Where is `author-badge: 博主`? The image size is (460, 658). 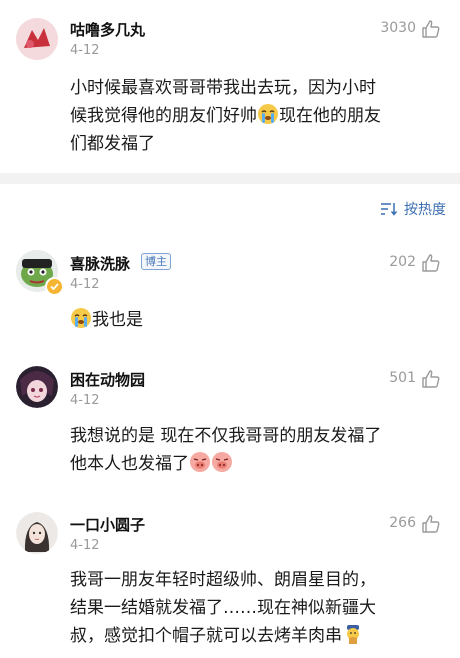
author-badge: 博主 is located at coordinates (156, 261).